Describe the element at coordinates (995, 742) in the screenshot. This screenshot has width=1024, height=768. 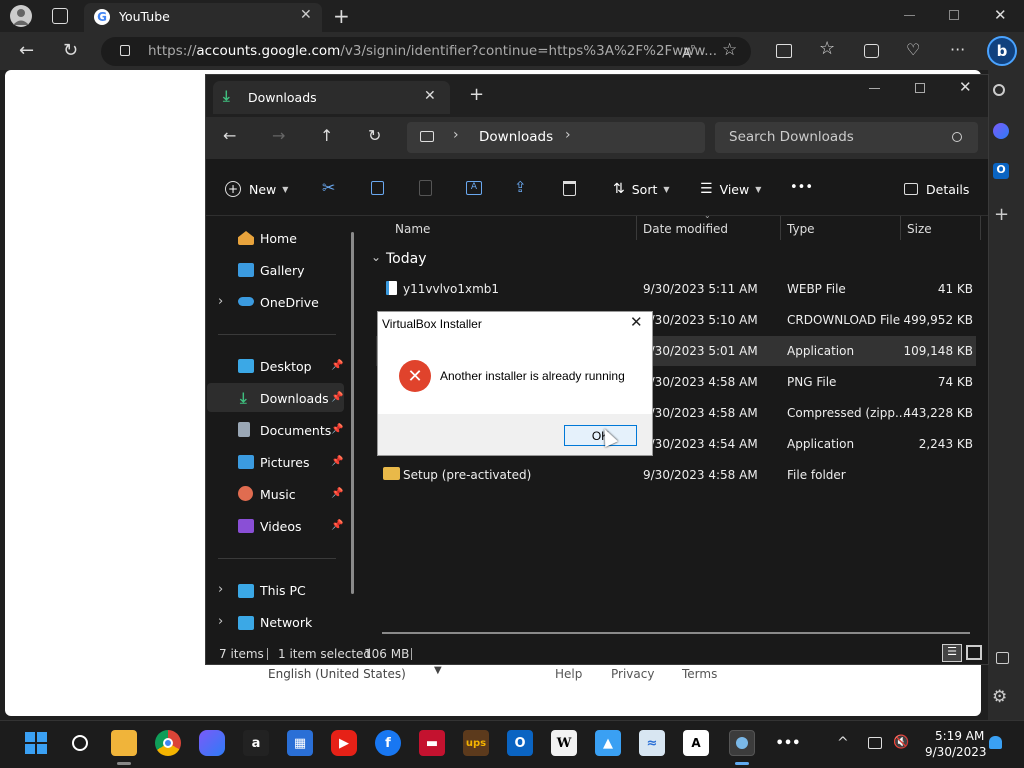
I see `notification-bell-icon` at that location.